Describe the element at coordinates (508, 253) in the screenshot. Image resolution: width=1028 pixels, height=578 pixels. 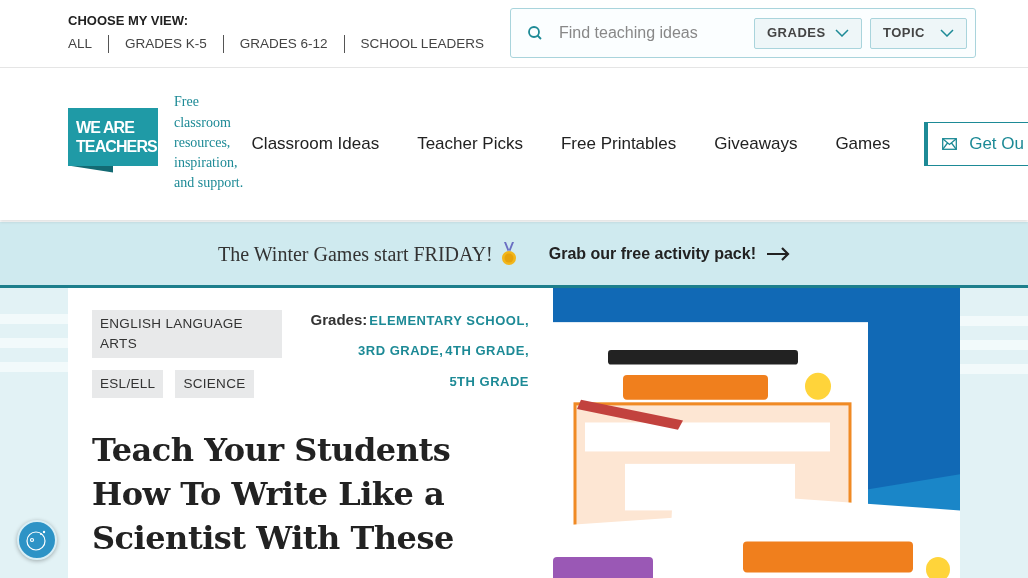
I see `medal-icon` at that location.